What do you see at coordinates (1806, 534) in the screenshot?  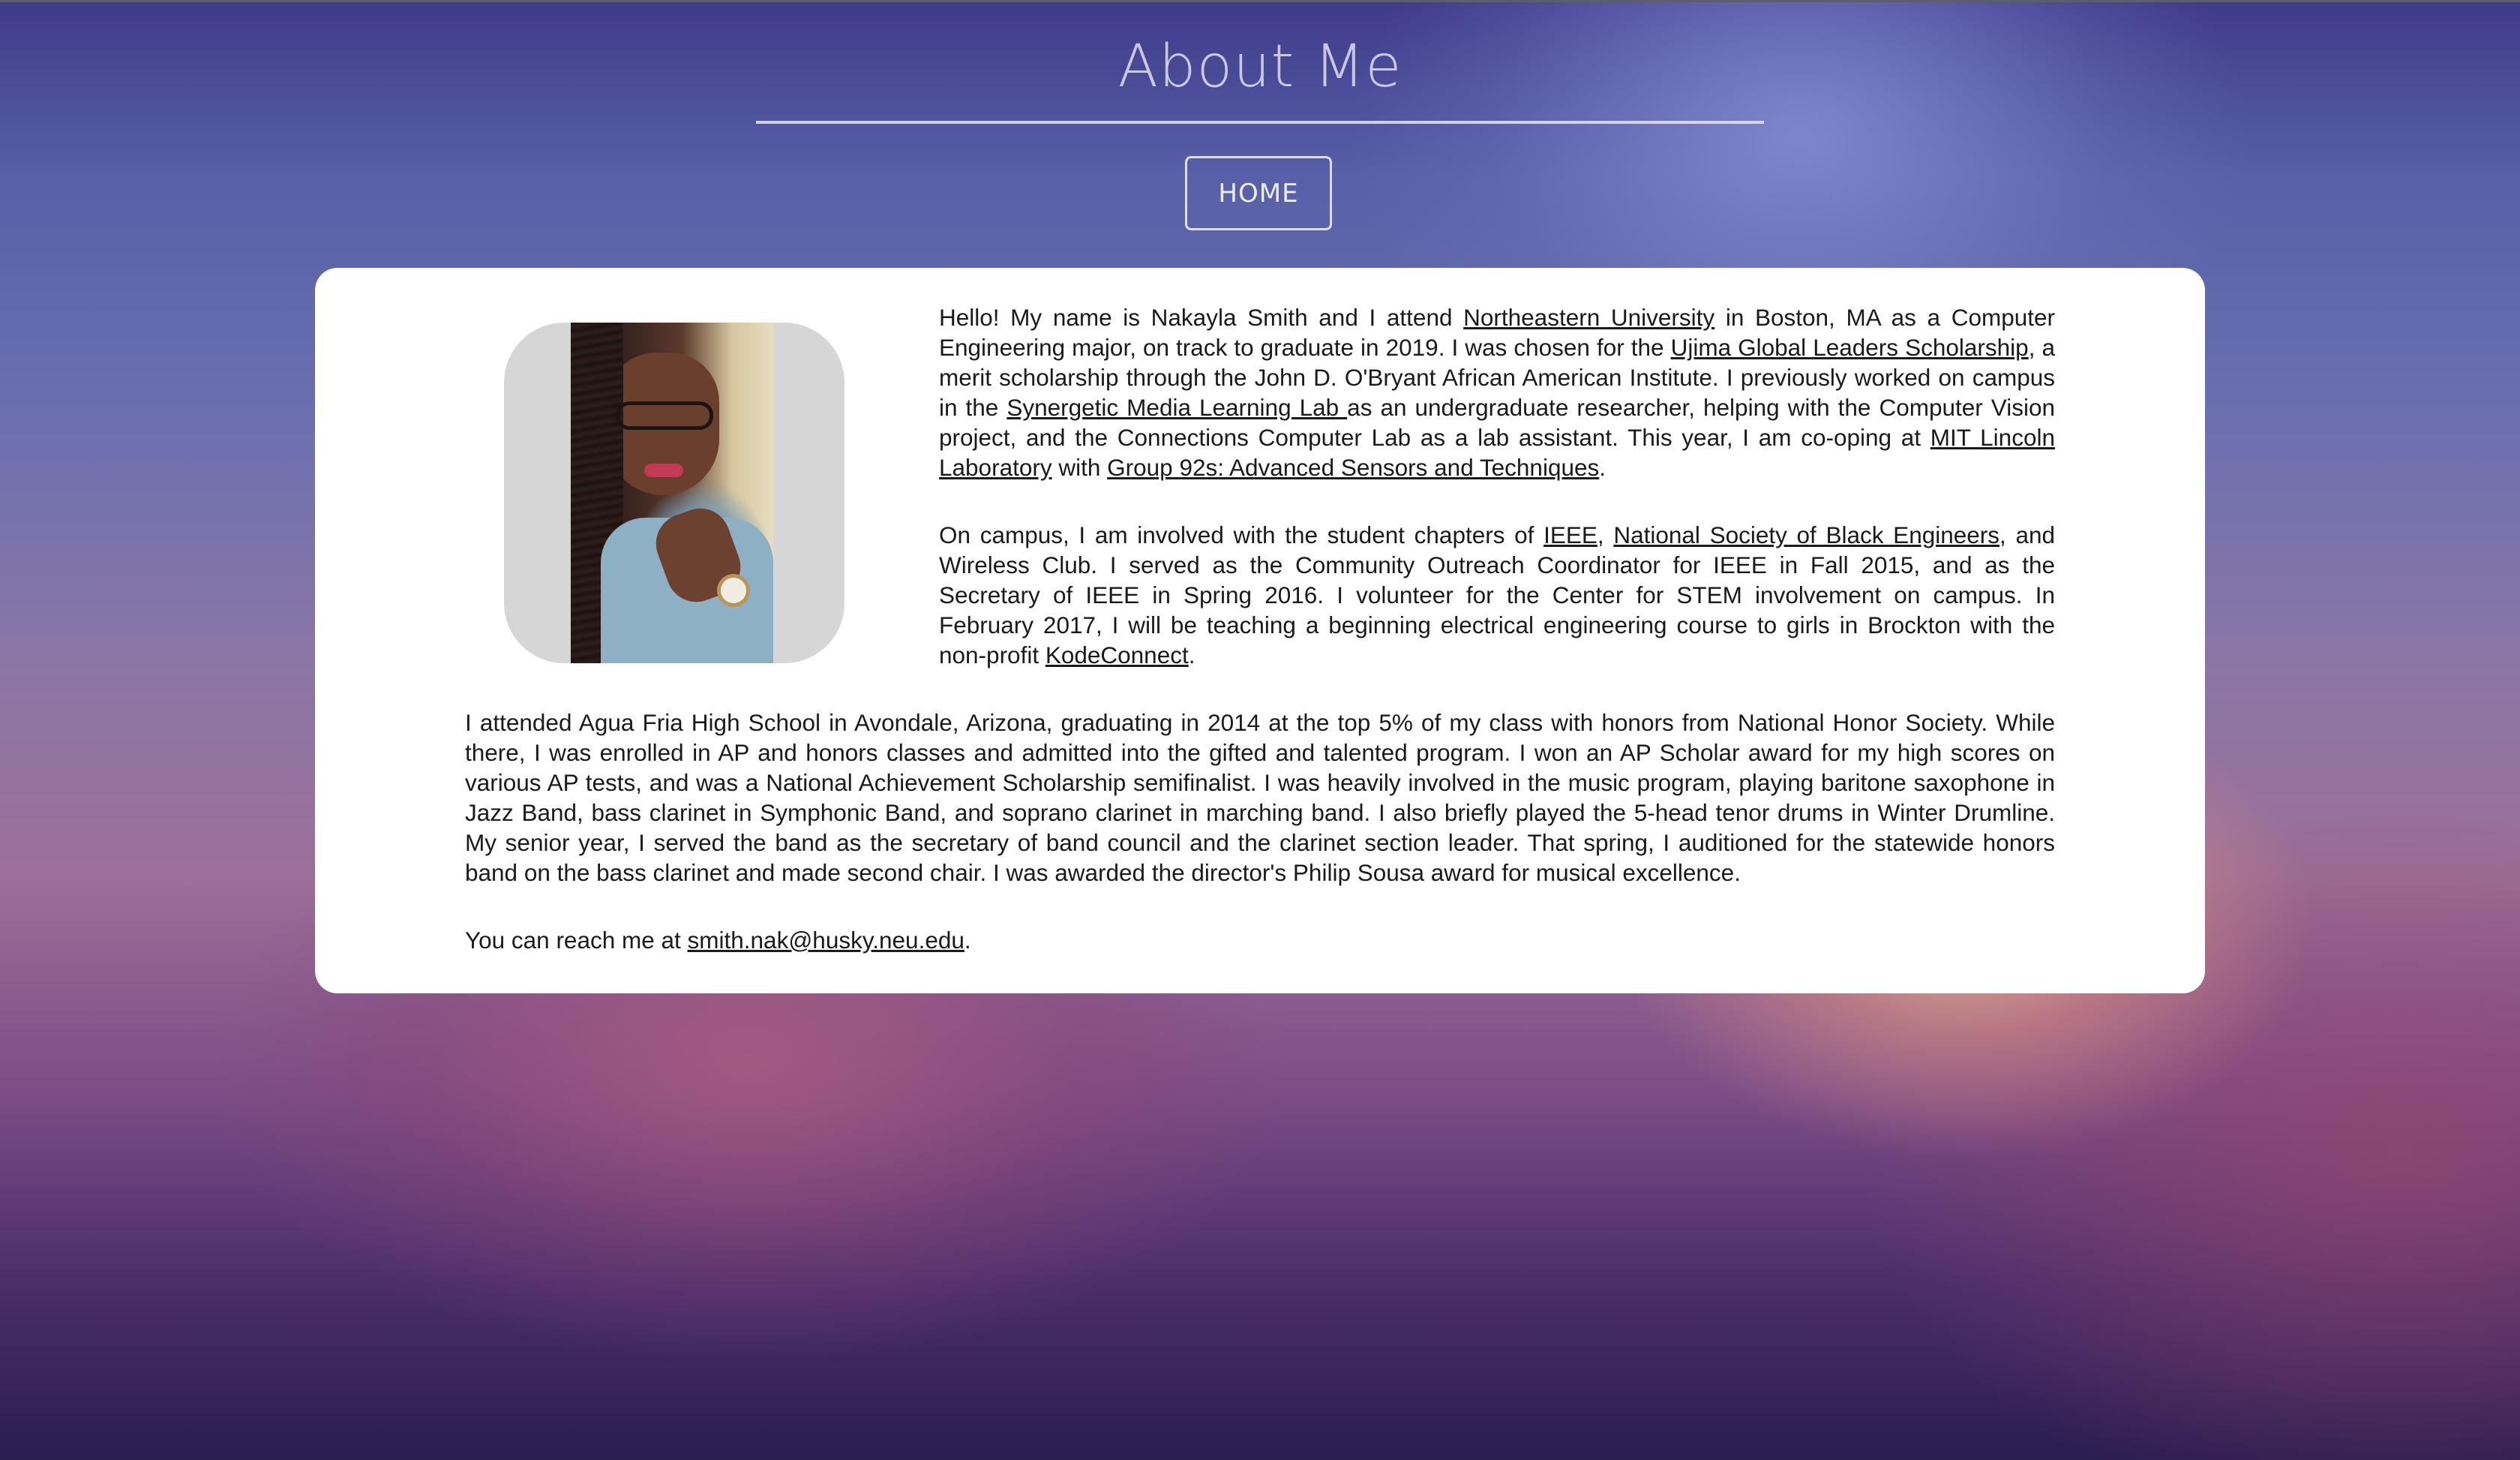 I see `link-nsbe: National Society of Black Engineers` at bounding box center [1806, 534].